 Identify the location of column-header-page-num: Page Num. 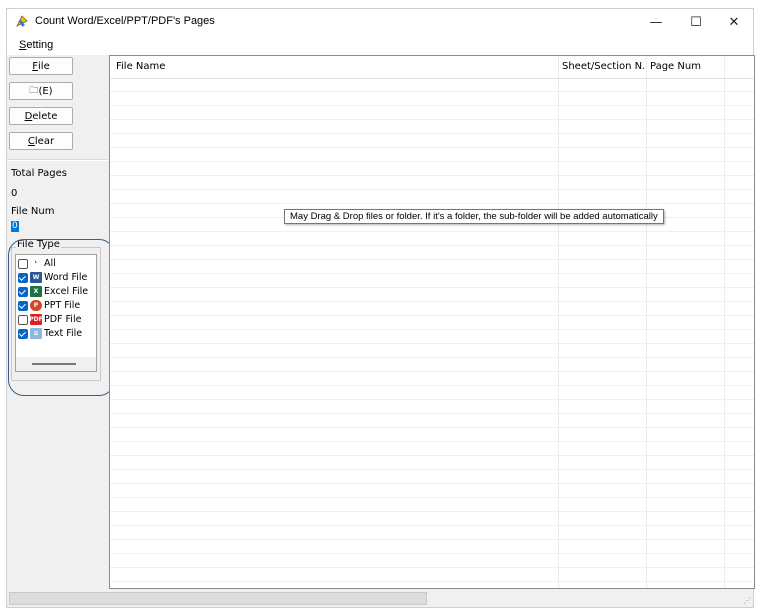
(685, 66).